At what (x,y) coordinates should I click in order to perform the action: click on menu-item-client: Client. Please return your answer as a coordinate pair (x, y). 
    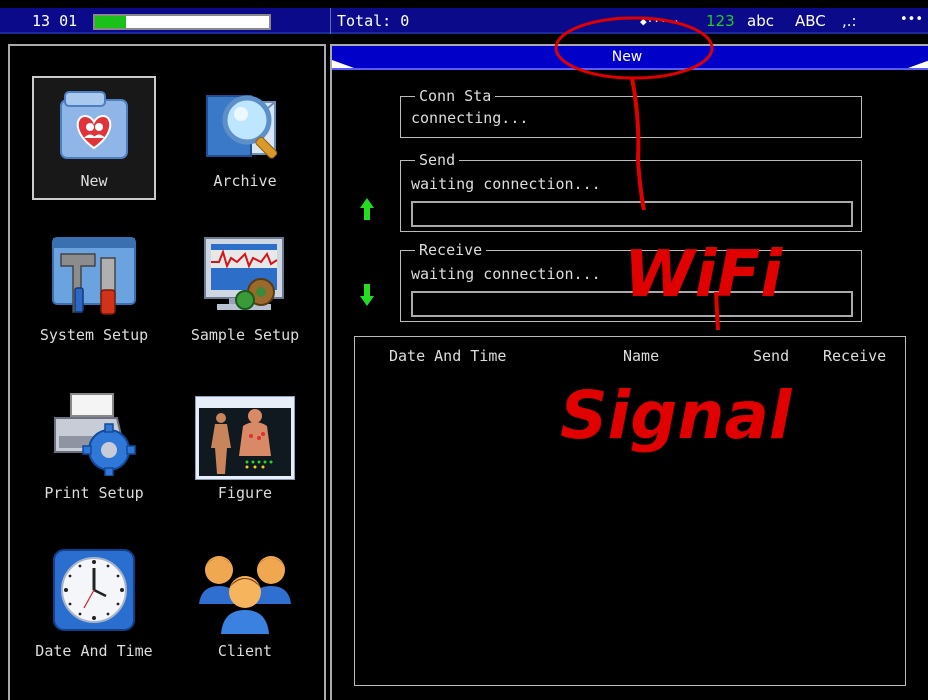
    Looking at the image, I should click on (245, 606).